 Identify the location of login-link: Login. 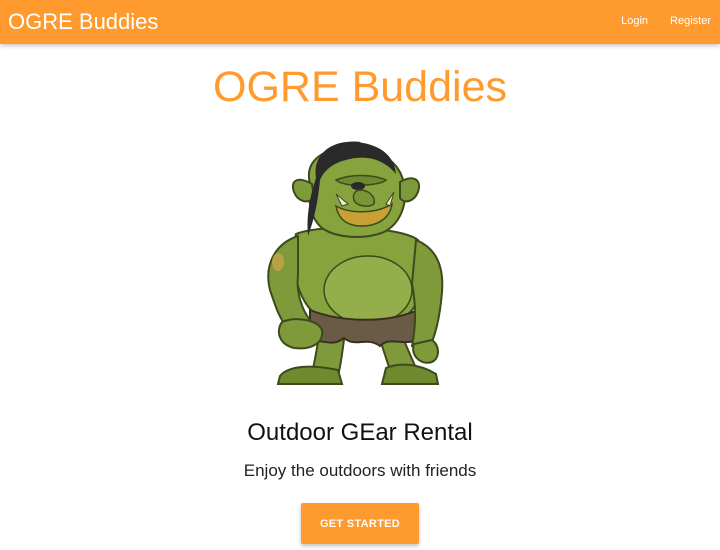
(634, 21).